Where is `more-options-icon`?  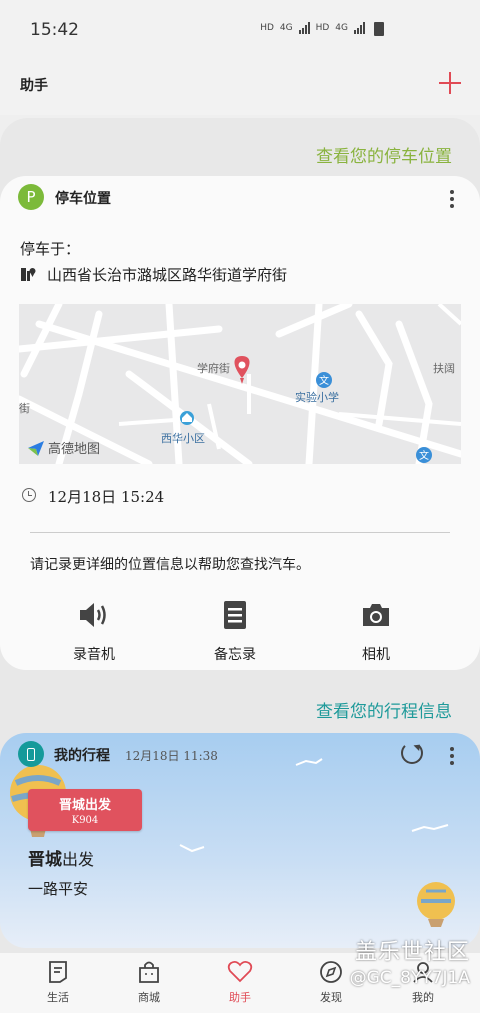
more-options-icon is located at coordinates (452, 200).